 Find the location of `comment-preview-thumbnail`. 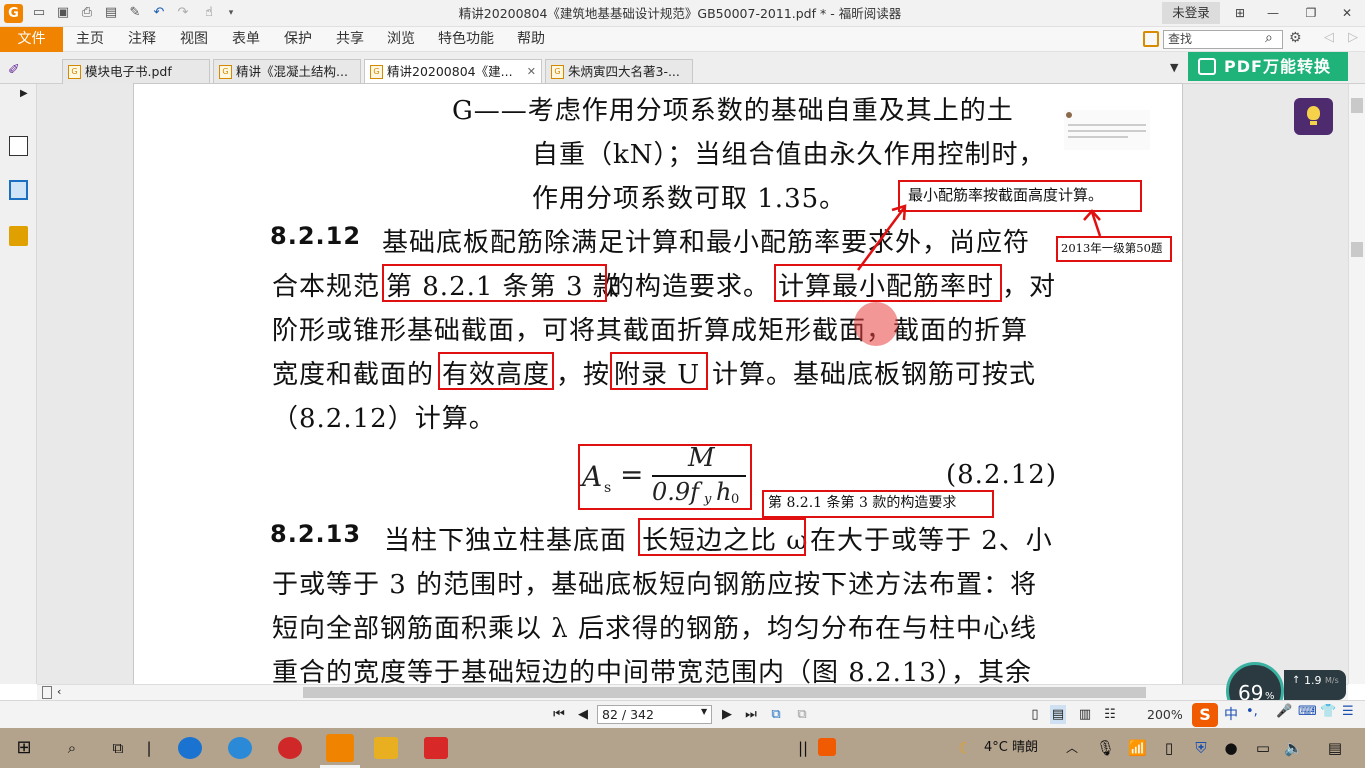

comment-preview-thumbnail is located at coordinates (1107, 130).